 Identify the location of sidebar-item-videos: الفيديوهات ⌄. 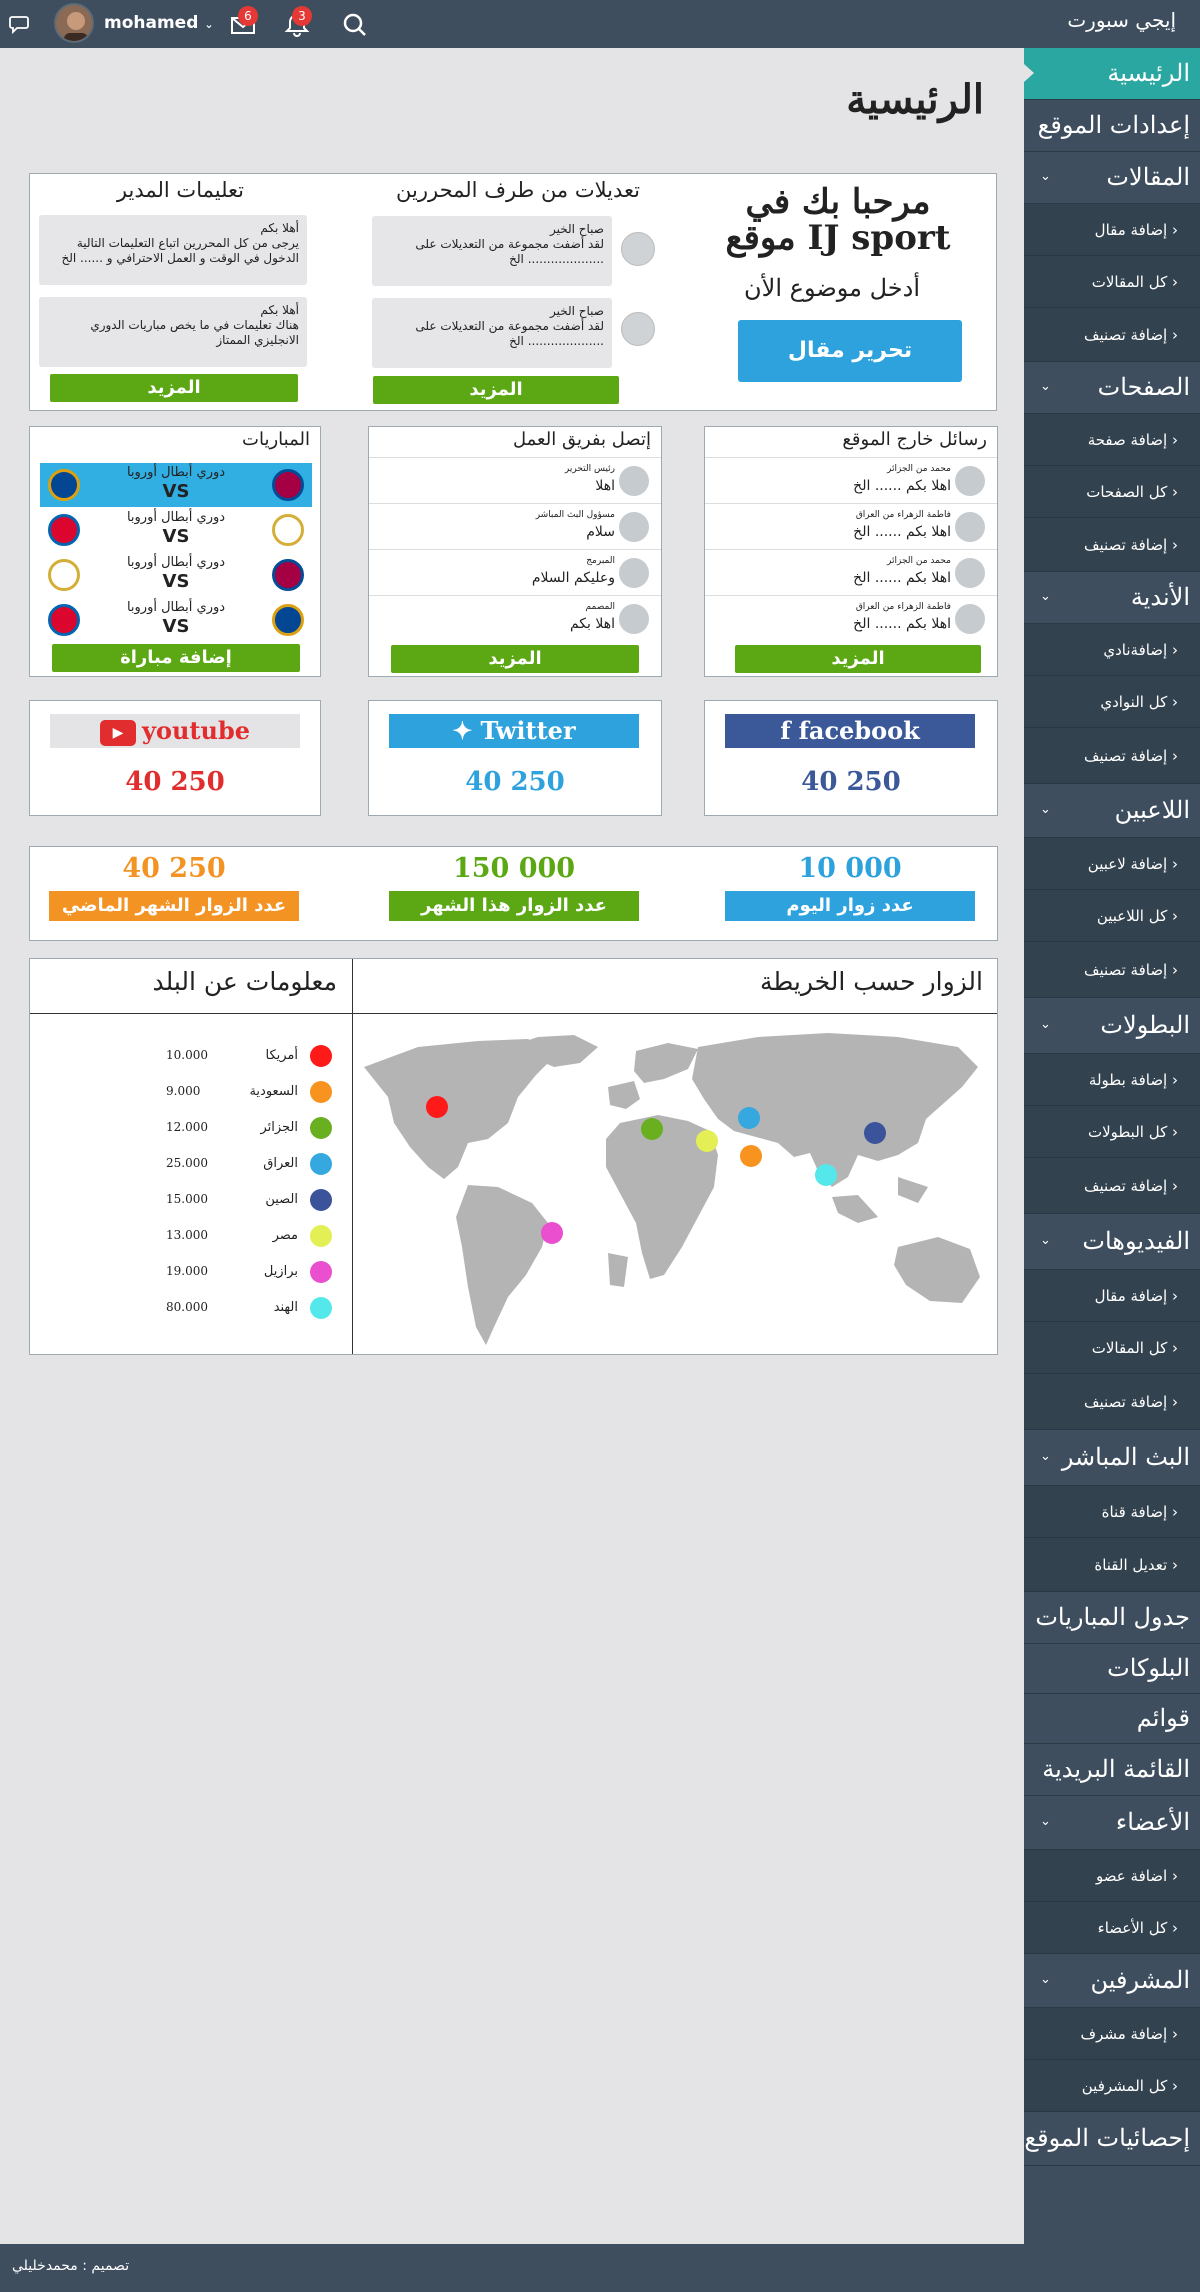
(1112, 1242).